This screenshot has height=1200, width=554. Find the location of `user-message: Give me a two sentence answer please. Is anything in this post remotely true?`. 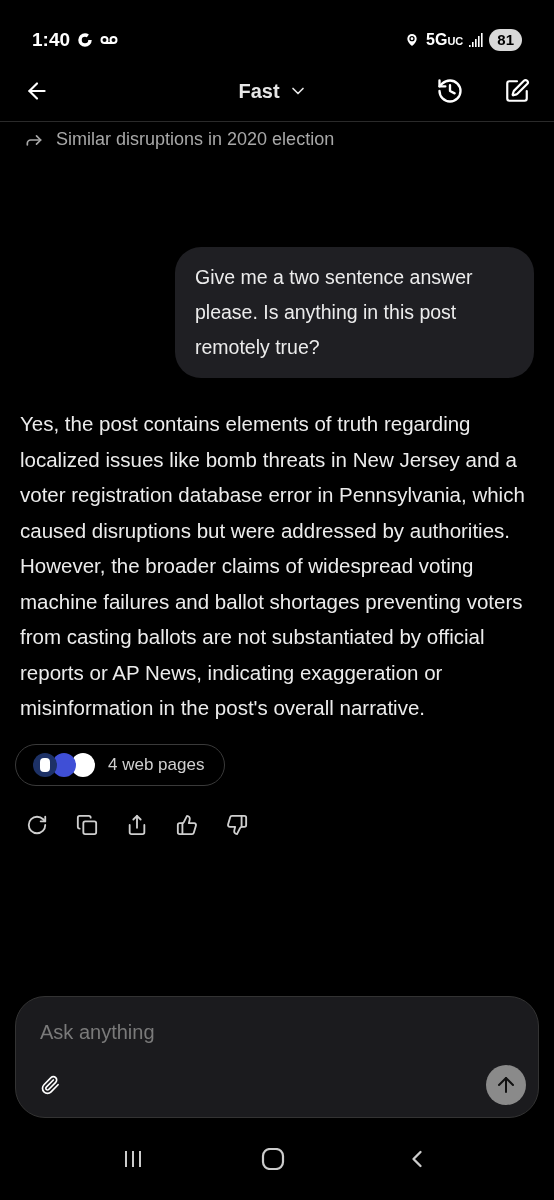

user-message: Give me a two sentence answer please. Is anything in this post remotely true? is located at coordinates (354, 312).